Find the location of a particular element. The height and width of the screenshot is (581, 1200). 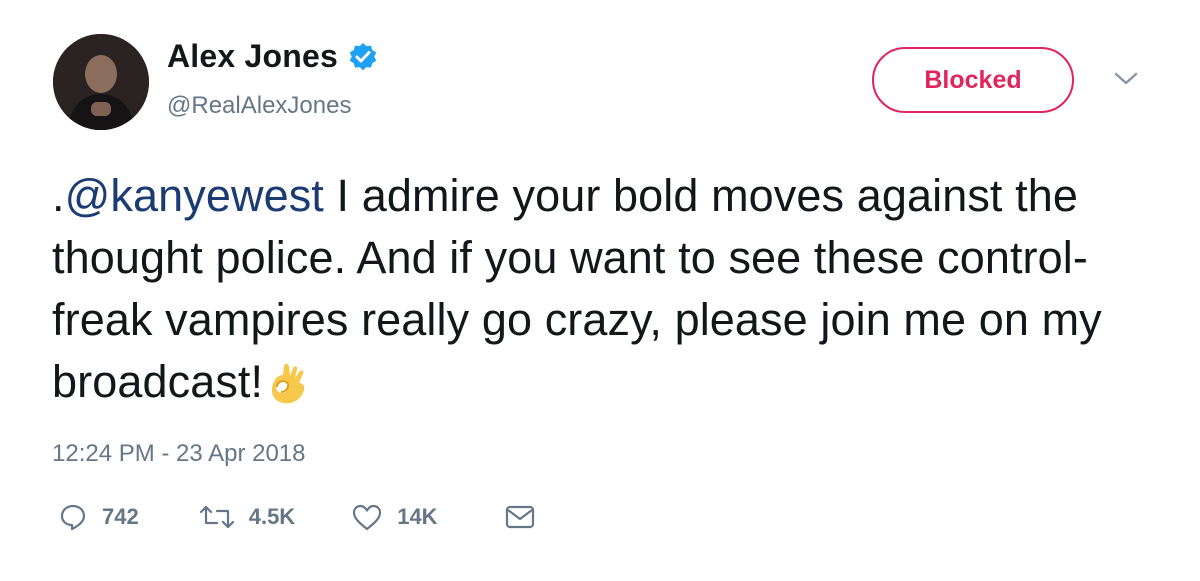

like-count: 14K is located at coordinates (417, 516).